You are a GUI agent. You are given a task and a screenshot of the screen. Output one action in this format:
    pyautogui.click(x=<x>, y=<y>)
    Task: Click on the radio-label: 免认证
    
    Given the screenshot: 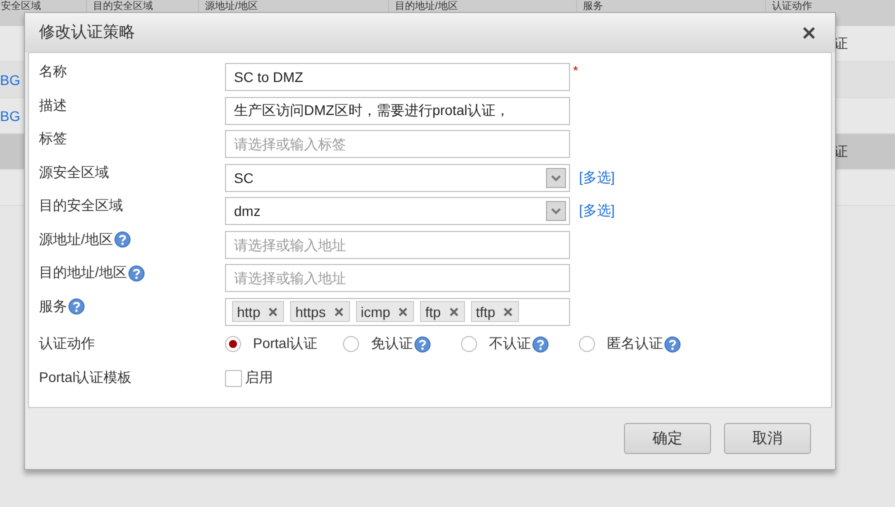 What is the action you would take?
    pyautogui.click(x=392, y=344)
    